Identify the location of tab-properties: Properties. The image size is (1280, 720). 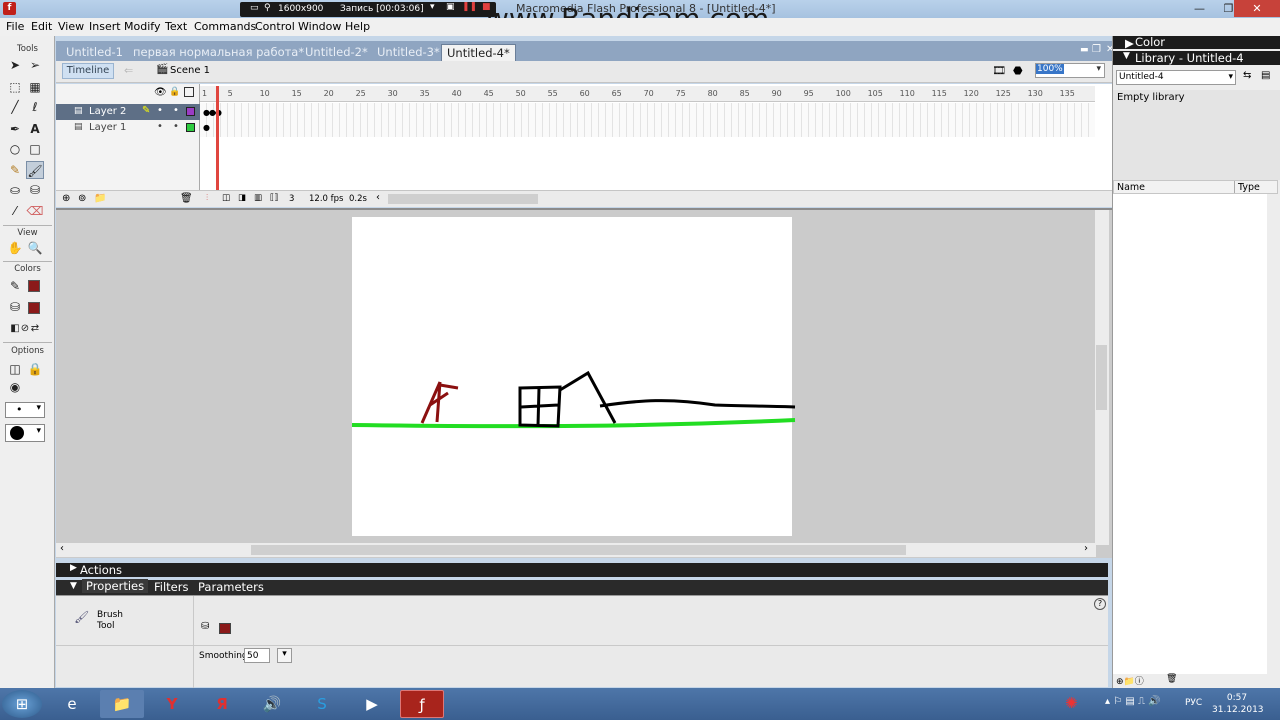
(115, 586).